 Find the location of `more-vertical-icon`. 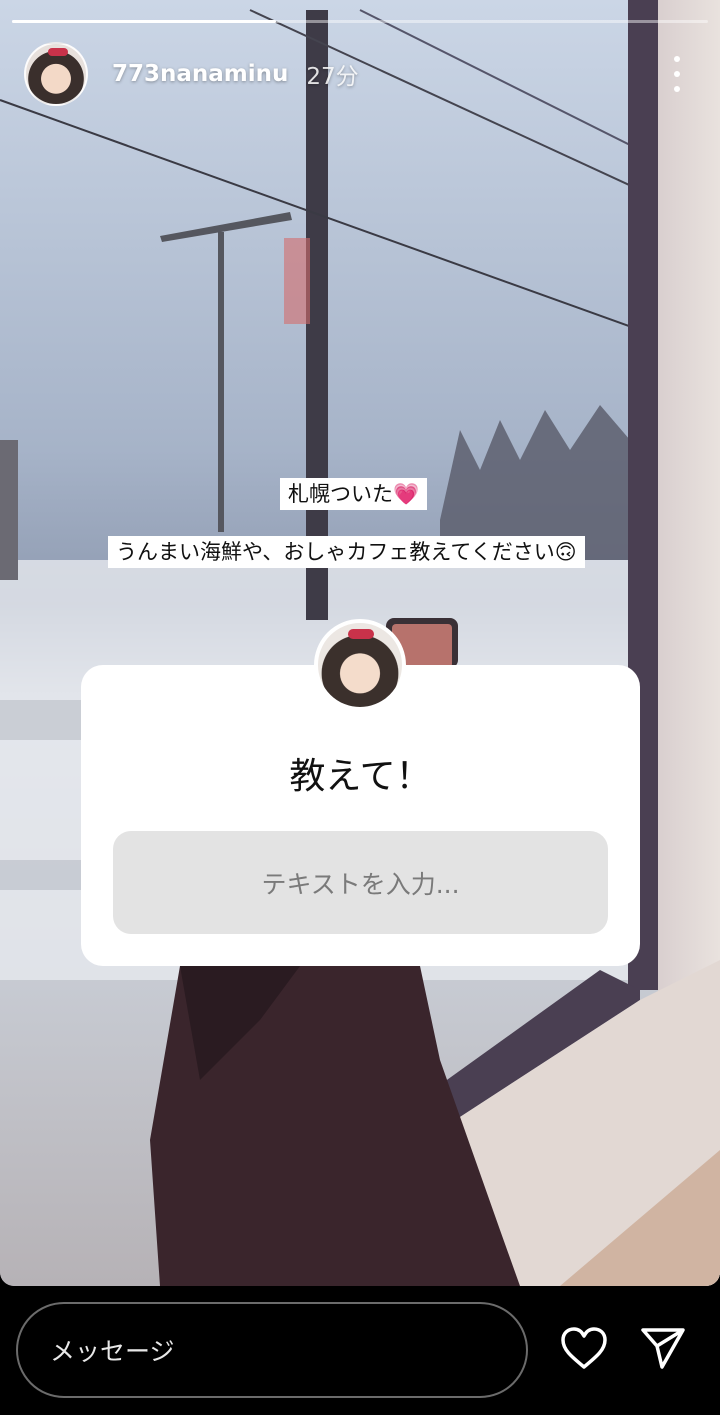

more-vertical-icon is located at coordinates (677, 74).